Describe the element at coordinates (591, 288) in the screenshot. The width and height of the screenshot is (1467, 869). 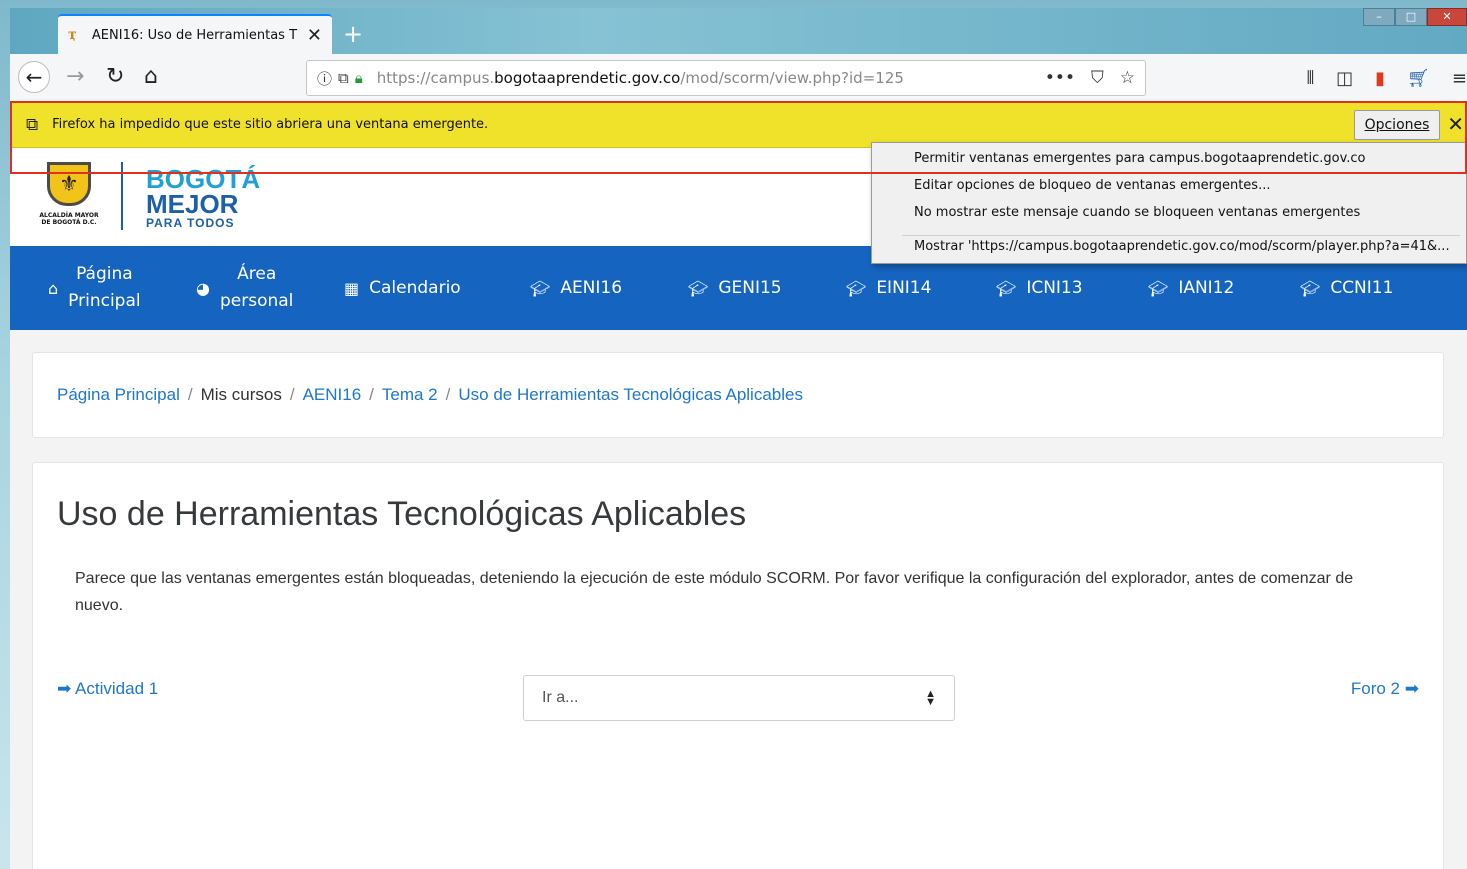
I see `nav-label: AENI16` at that location.